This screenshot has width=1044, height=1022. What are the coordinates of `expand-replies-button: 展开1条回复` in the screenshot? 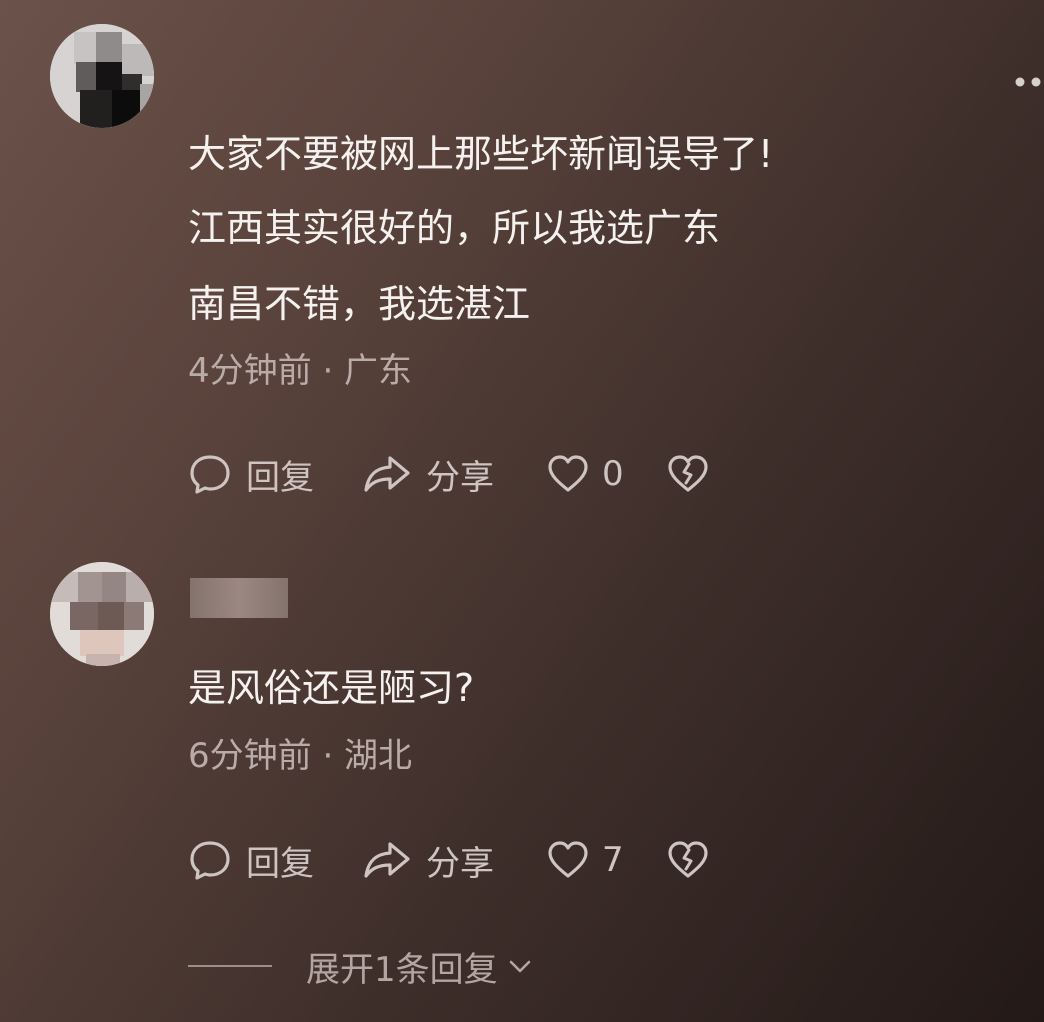 It's located at (361, 967).